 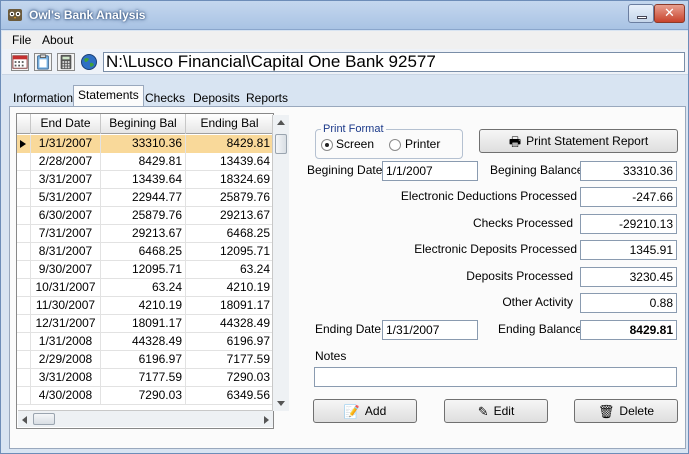 What do you see at coordinates (430, 171) in the screenshot?
I see `begining-date-field: 1/1/2007` at bounding box center [430, 171].